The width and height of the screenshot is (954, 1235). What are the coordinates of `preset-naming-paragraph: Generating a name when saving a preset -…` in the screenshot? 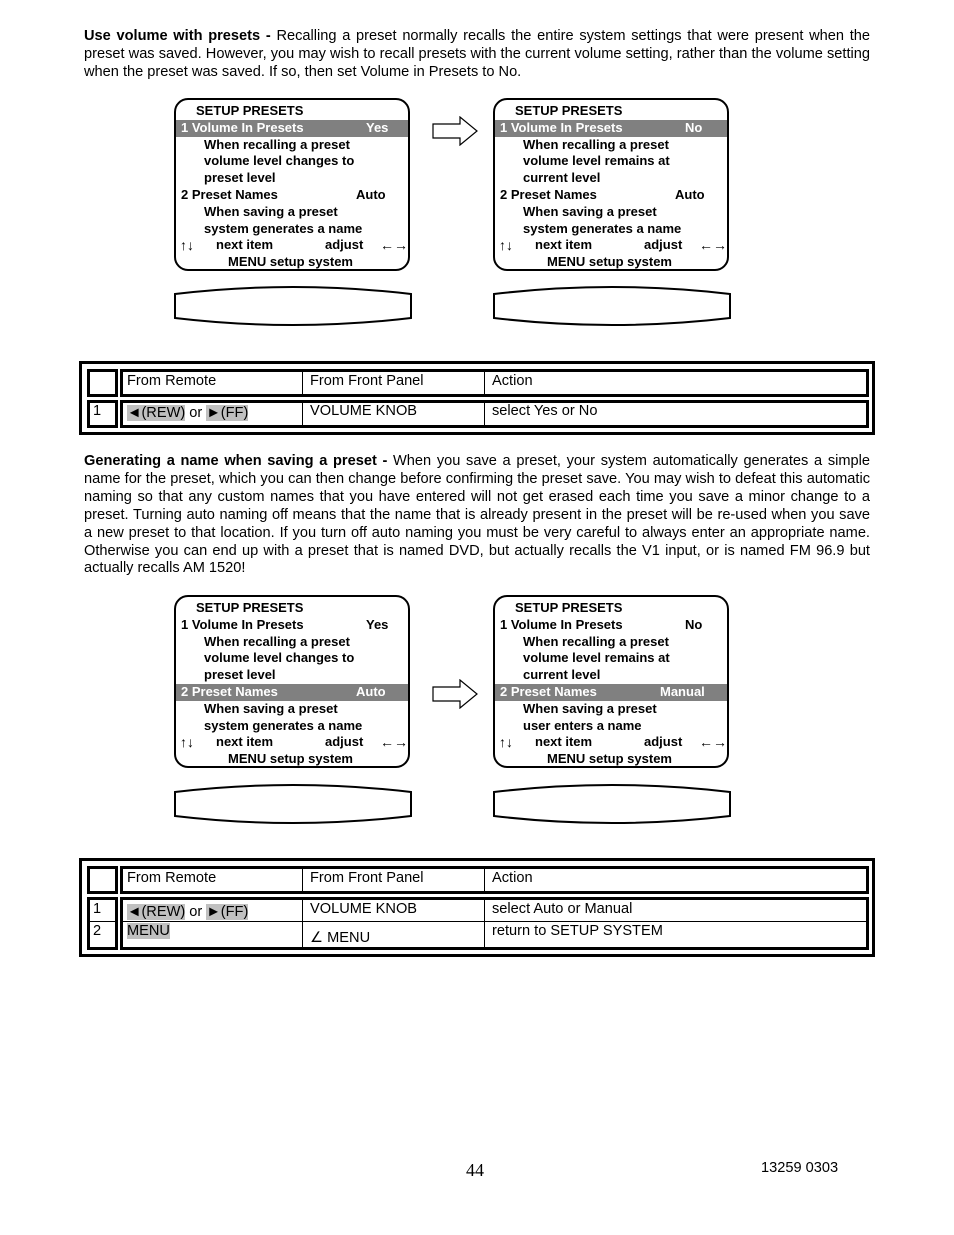 It's located at (477, 515).